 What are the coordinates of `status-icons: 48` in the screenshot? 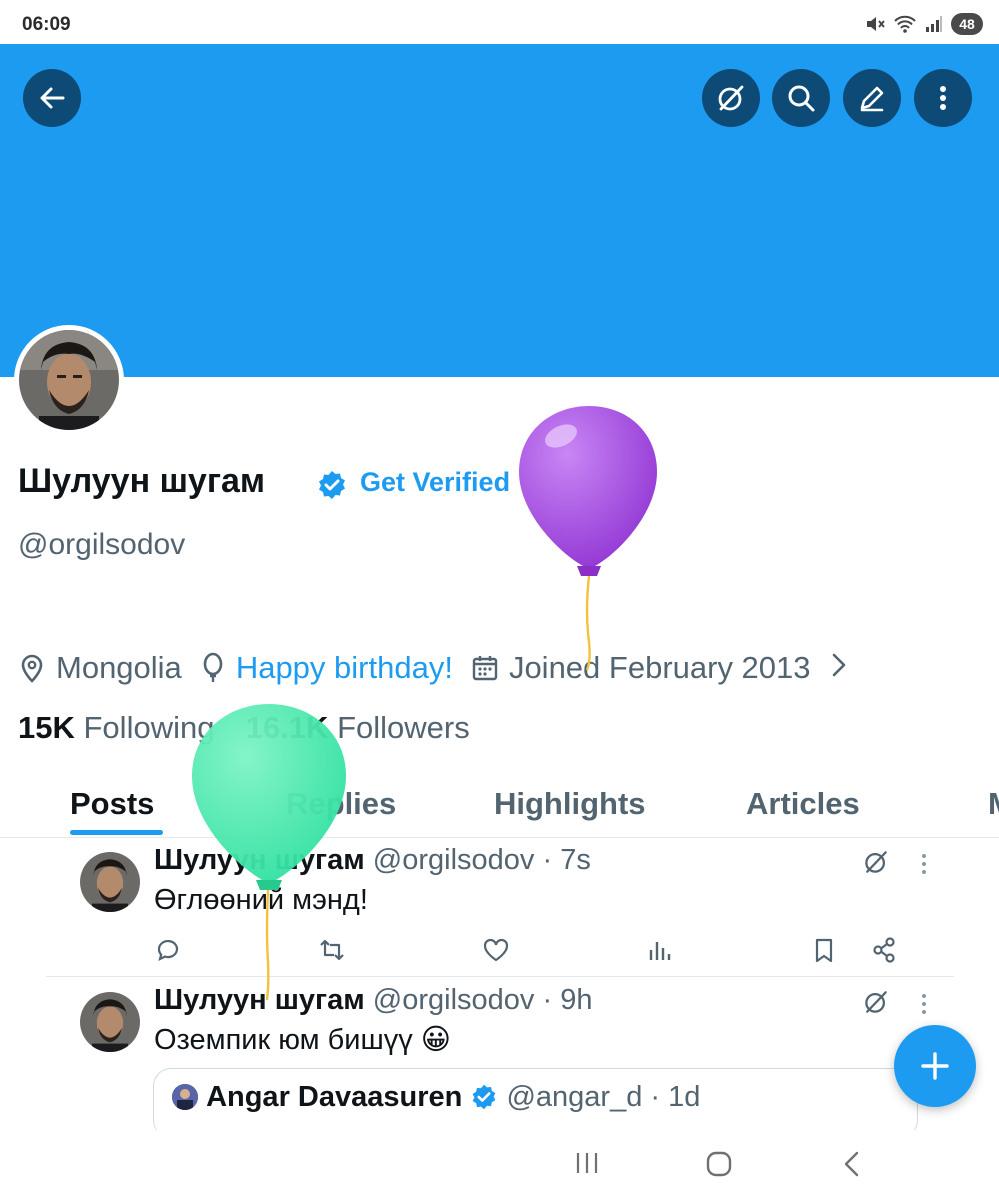 It's located at (924, 24).